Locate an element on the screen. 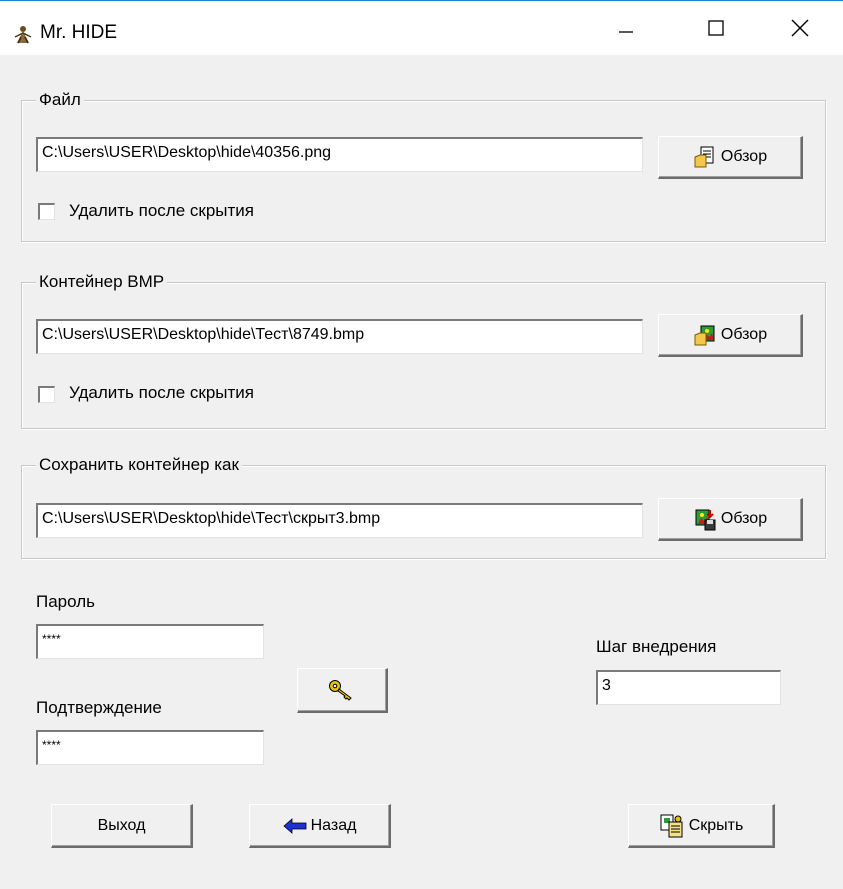 The image size is (843, 889). container-path-input: C:\Users\USER\Desktop\hide\Тест\8749.bmp is located at coordinates (339, 336).